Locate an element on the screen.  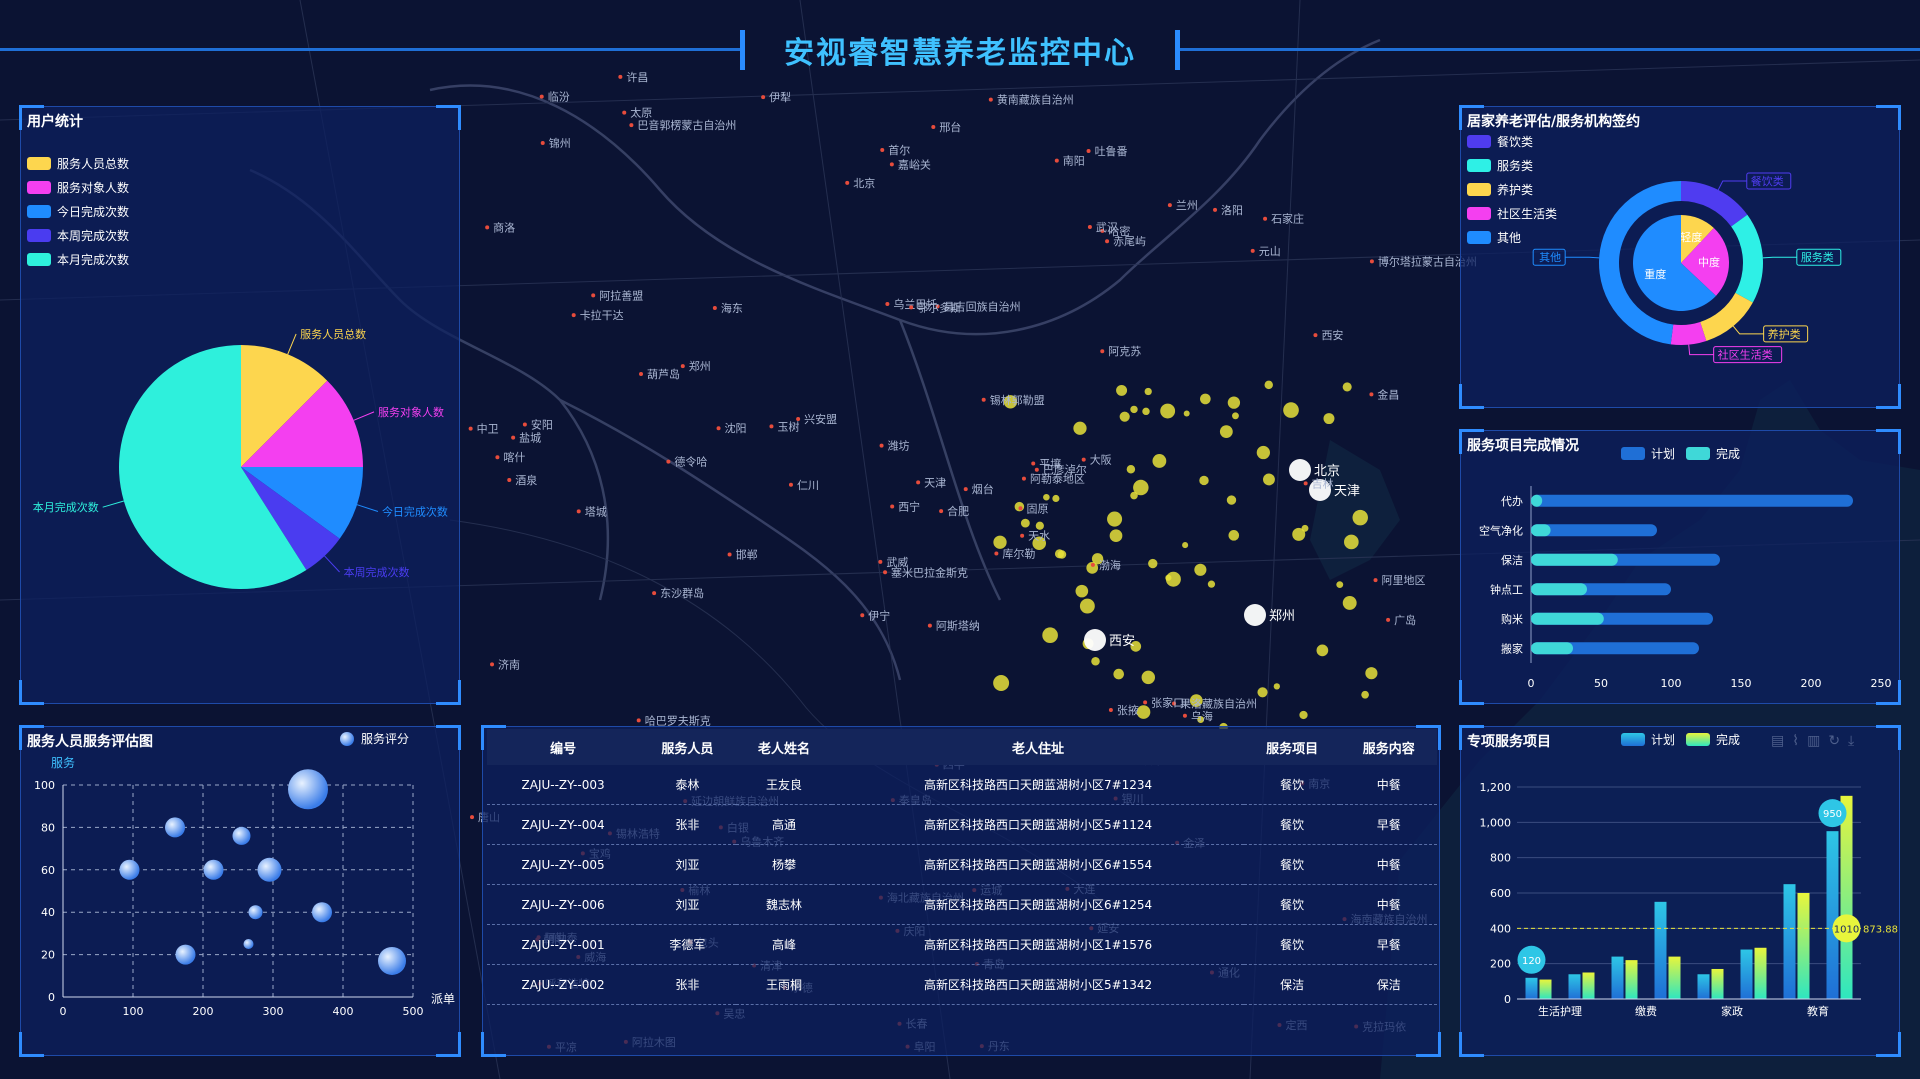
y-tick-label: 40 is located at coordinates (48, 912).